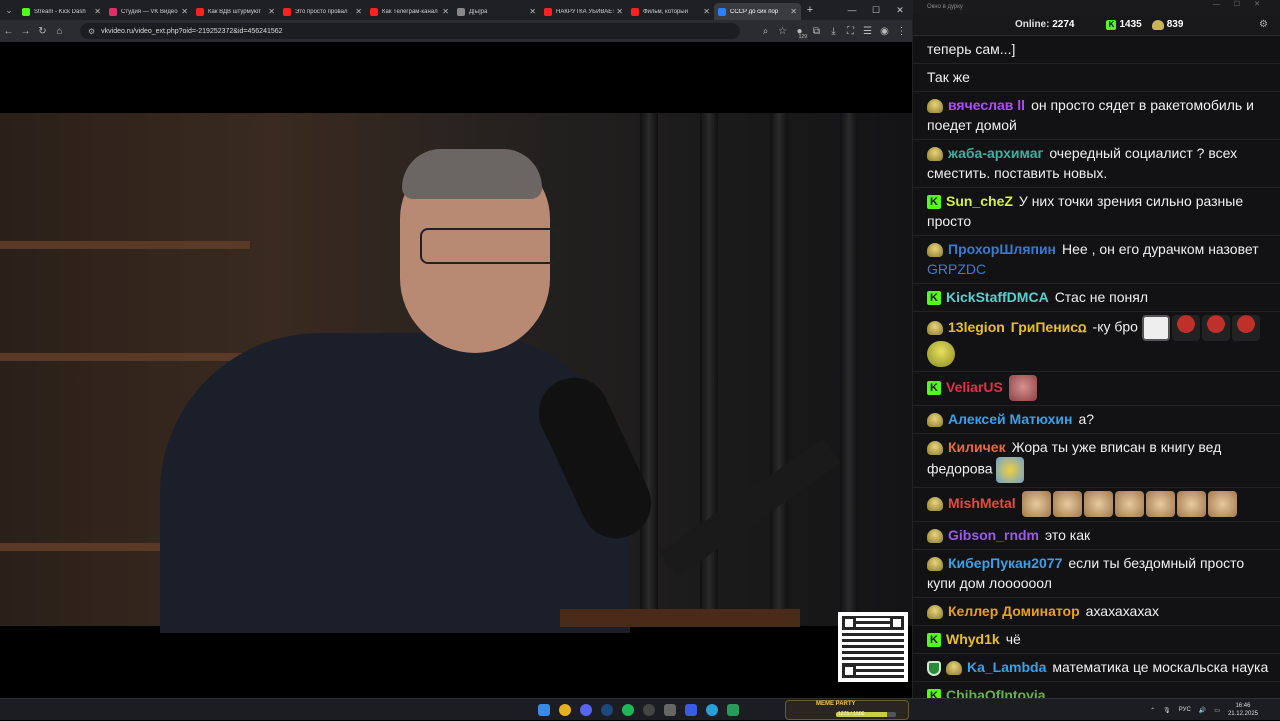 The image size is (1280, 721). What do you see at coordinates (867, 31) in the screenshot?
I see `sidebar-icon: ☰` at bounding box center [867, 31].